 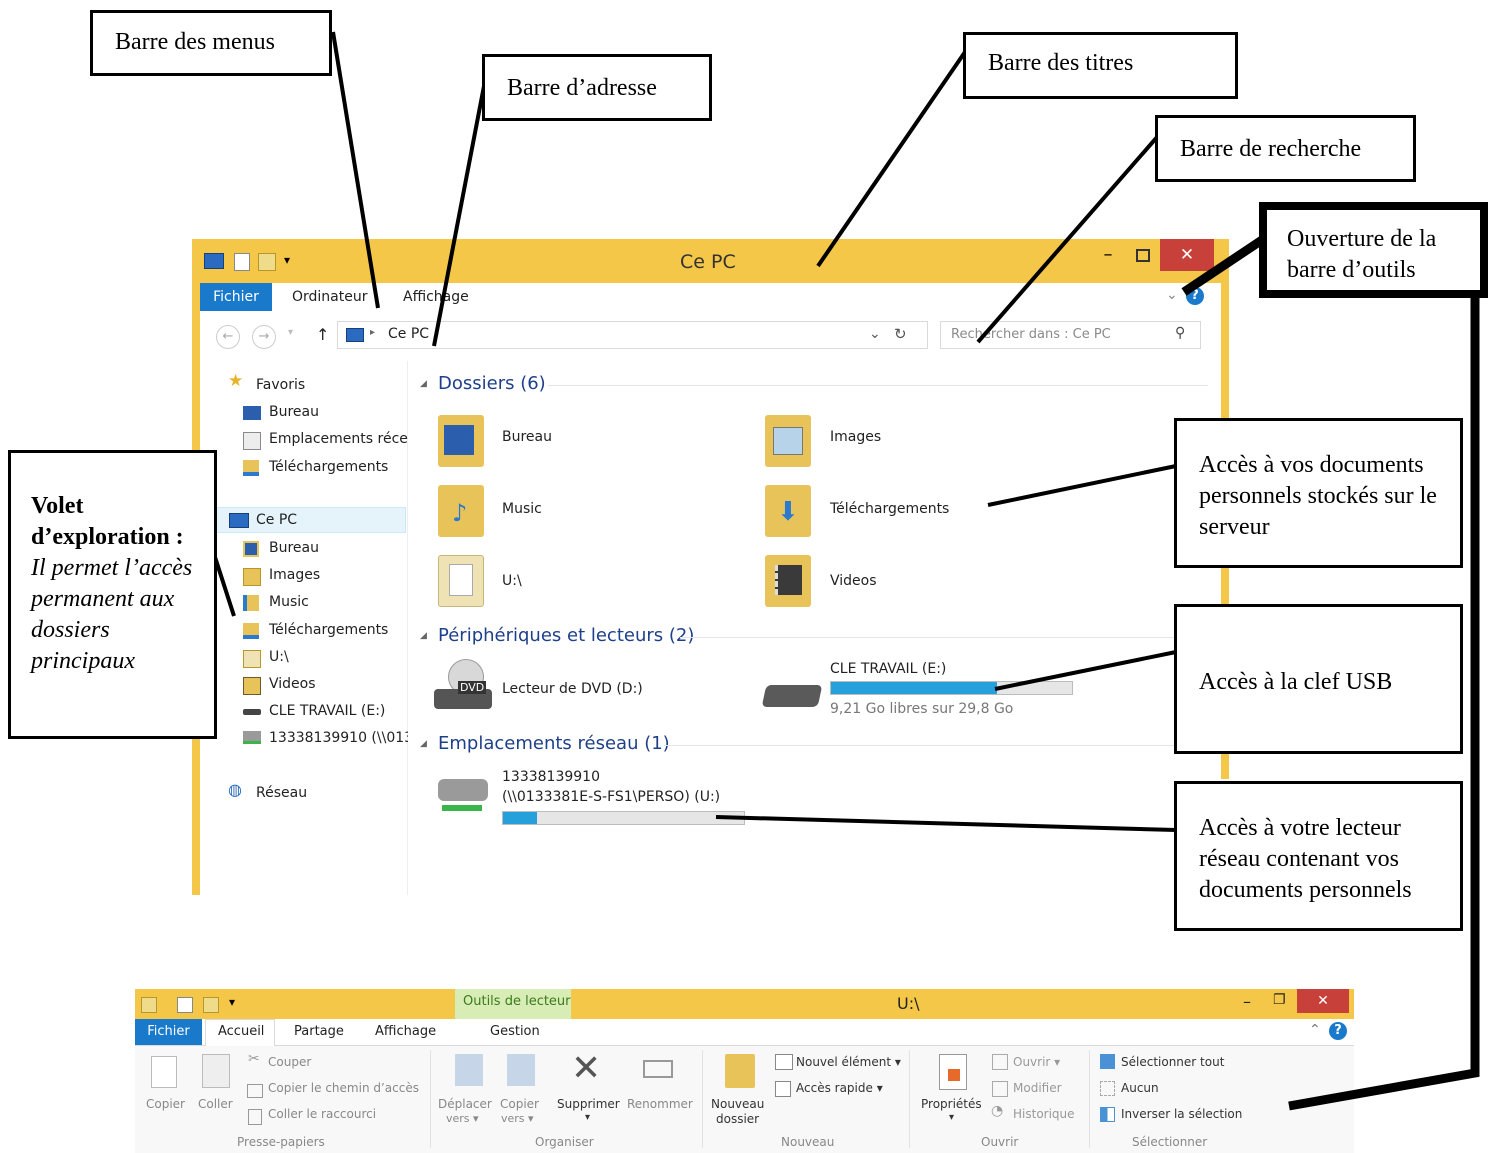 What do you see at coordinates (1373, 250) in the screenshot?
I see `callout-barre-outils: Ouverture de la barre d’outils` at bounding box center [1373, 250].